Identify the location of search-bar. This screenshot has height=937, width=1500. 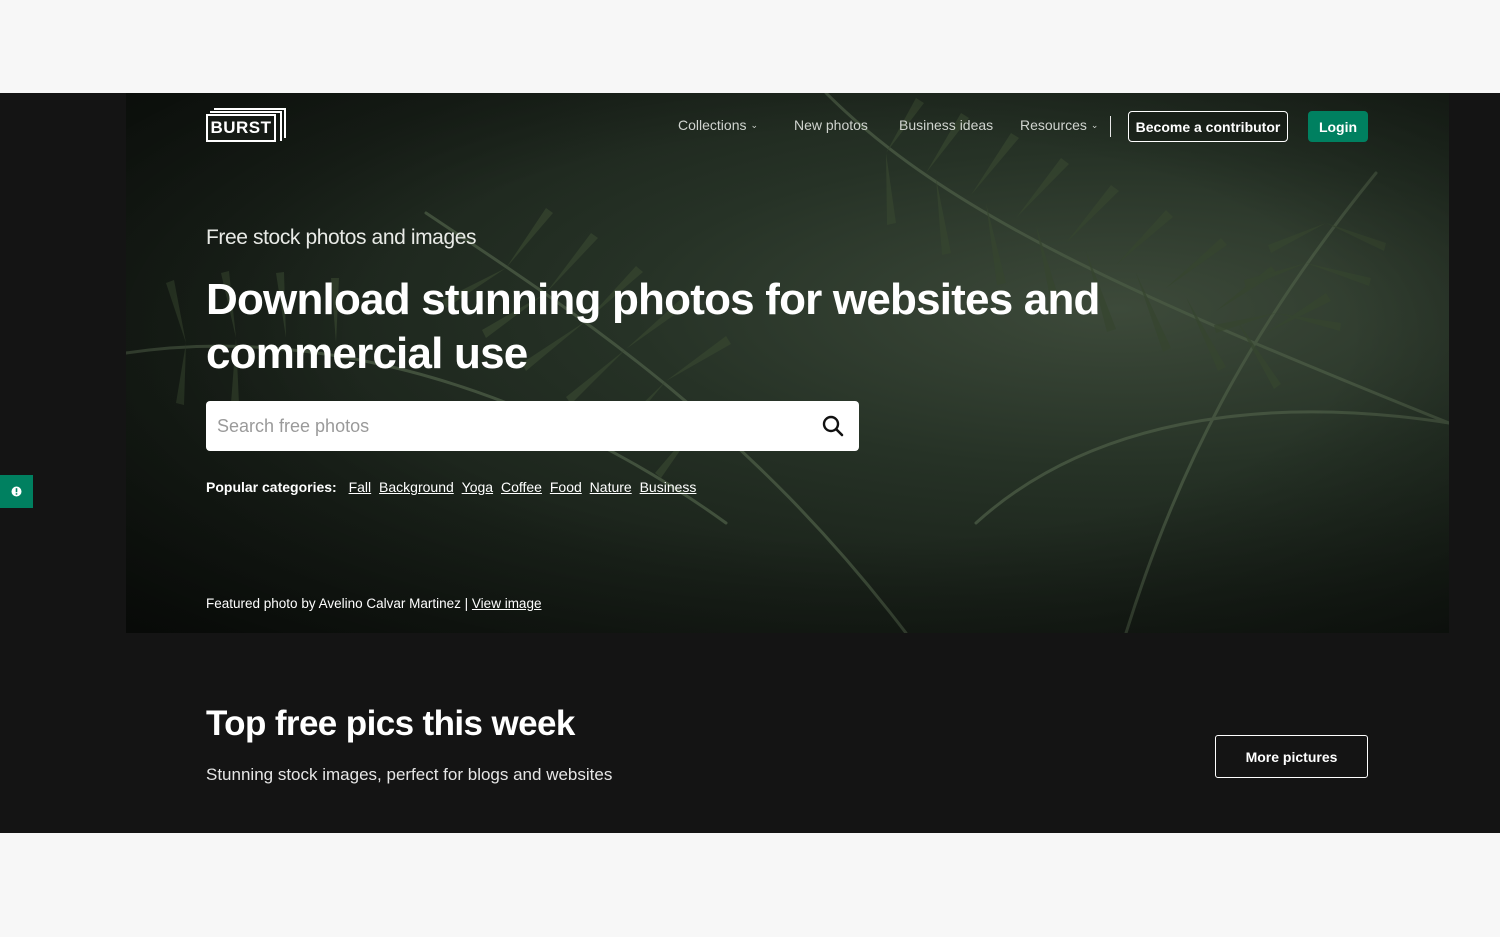
(532, 426).